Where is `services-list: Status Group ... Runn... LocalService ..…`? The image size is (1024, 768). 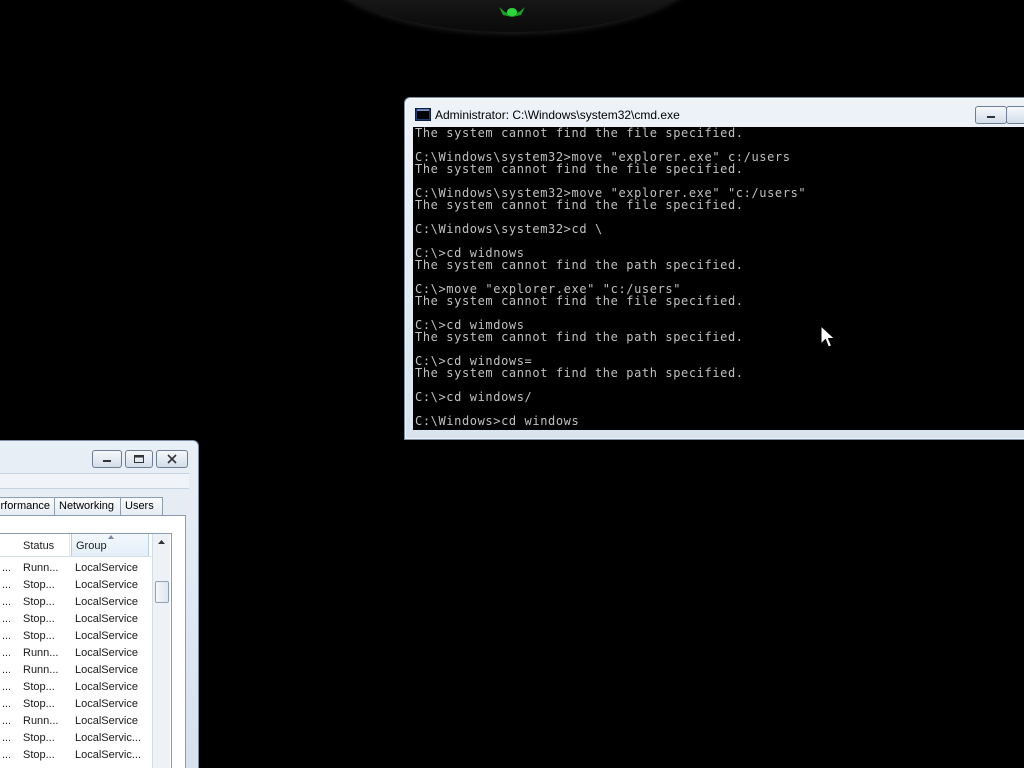 services-list: Status Group ... Runn... LocalService ..… is located at coordinates (86, 650).